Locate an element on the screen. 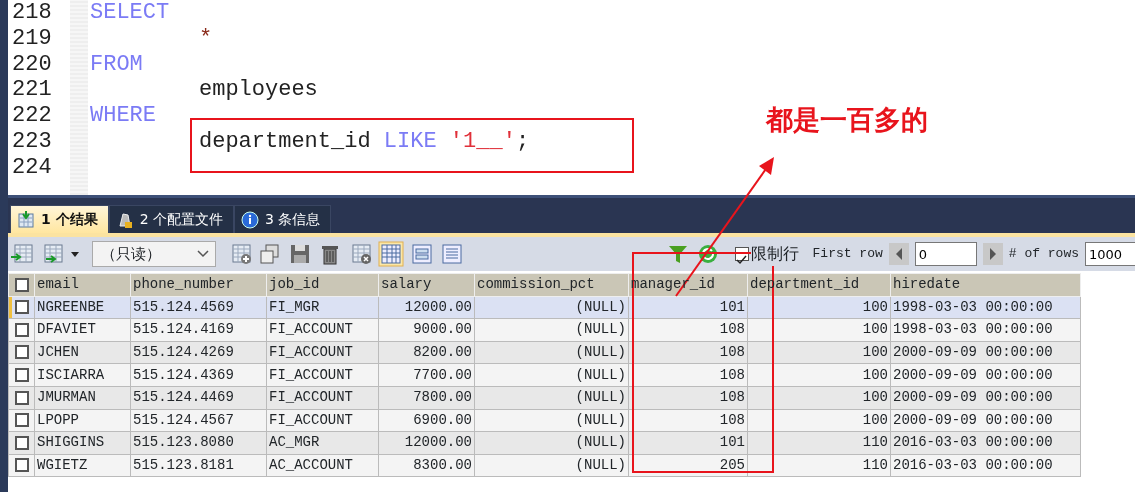 The image size is (1135, 492). table-row: JMURMAN 515.124.4469 FI_ACCOUNT 7800.00 (NULL) 108 100 2000-09-09 00:00:00 is located at coordinates (544, 398).